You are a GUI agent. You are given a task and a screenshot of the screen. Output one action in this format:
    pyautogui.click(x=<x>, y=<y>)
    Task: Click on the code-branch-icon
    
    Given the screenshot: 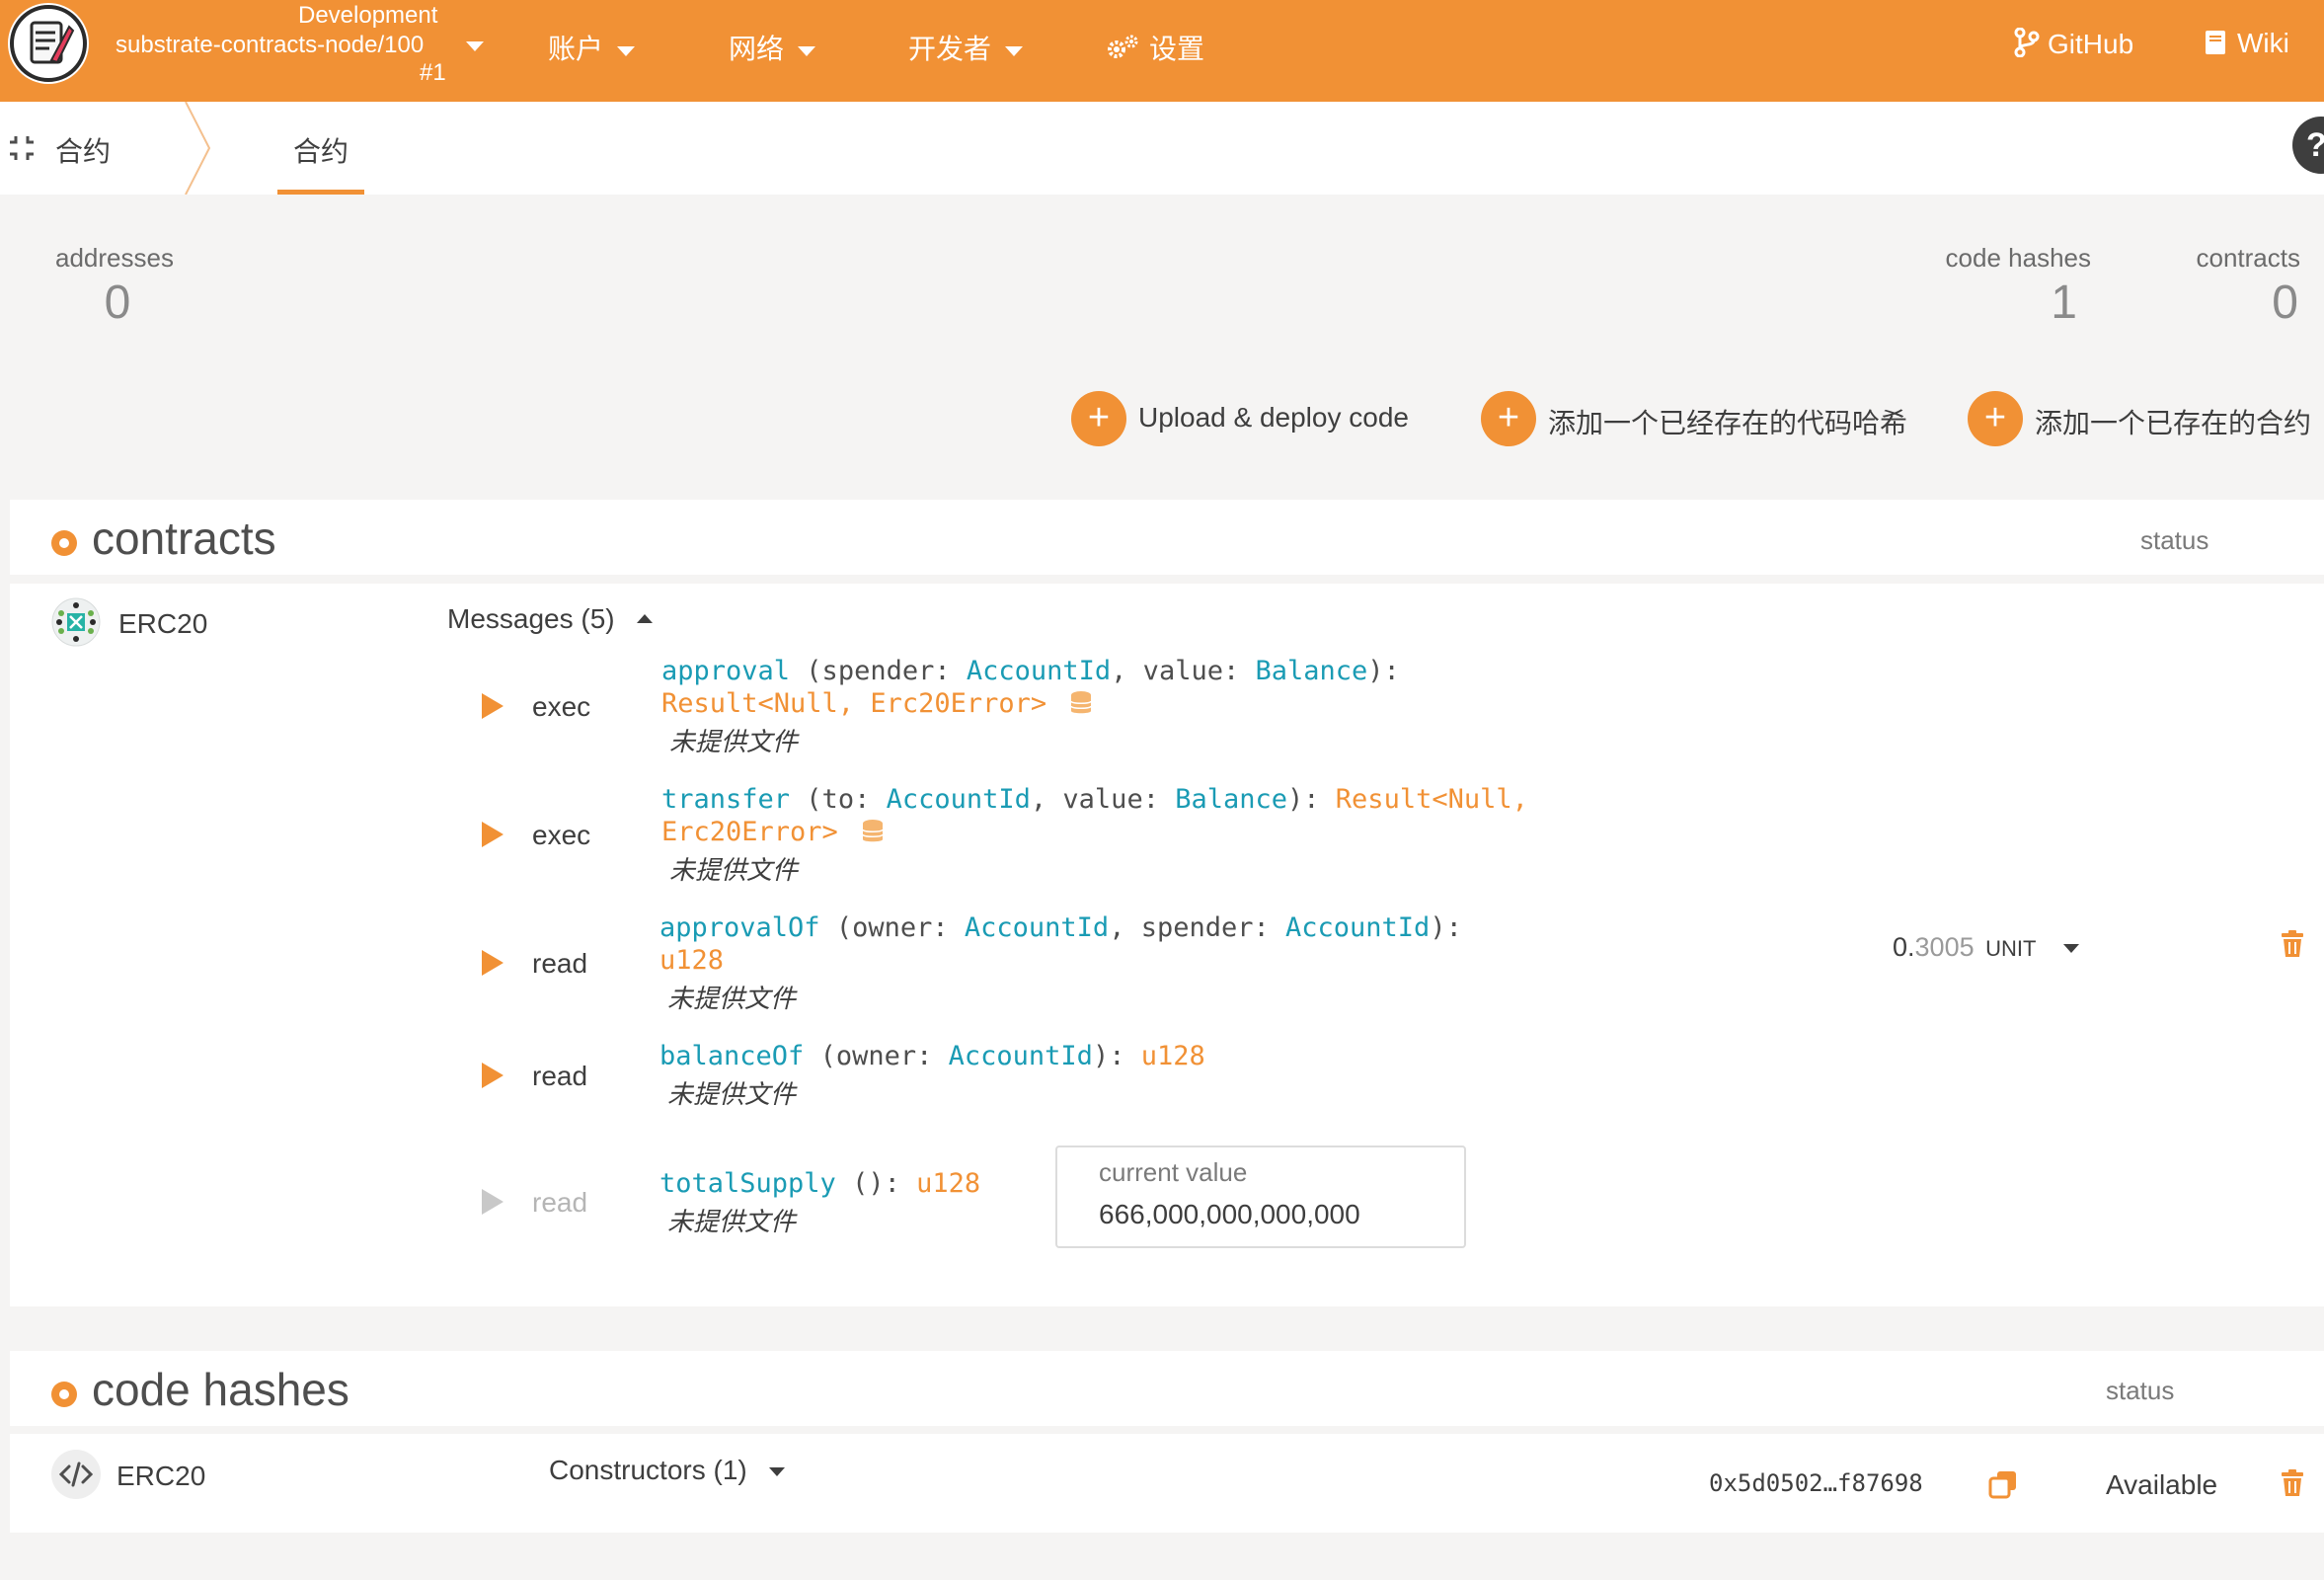 What is the action you would take?
    pyautogui.click(x=2027, y=43)
    